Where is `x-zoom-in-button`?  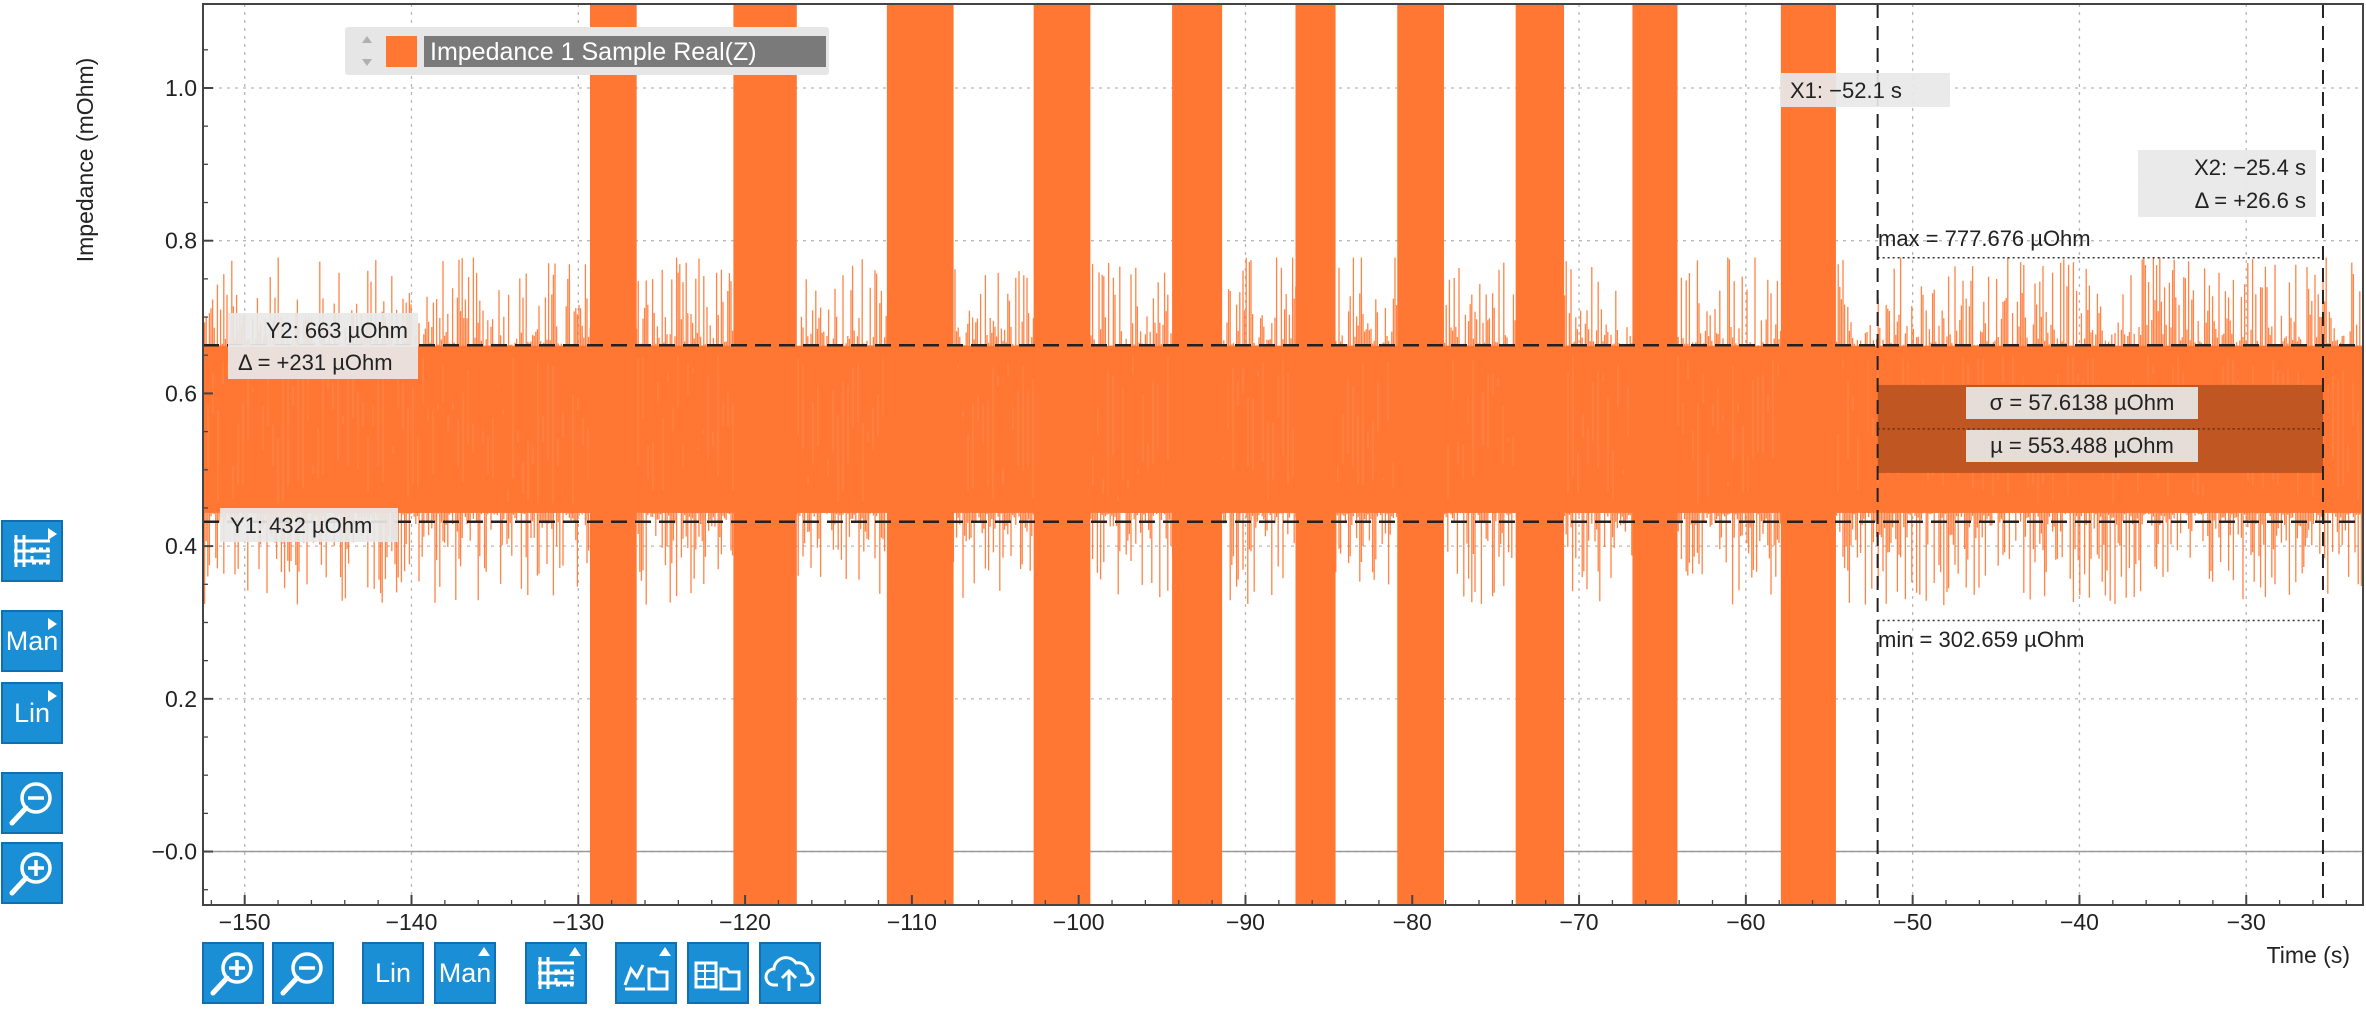
x-zoom-in-button is located at coordinates (233, 973).